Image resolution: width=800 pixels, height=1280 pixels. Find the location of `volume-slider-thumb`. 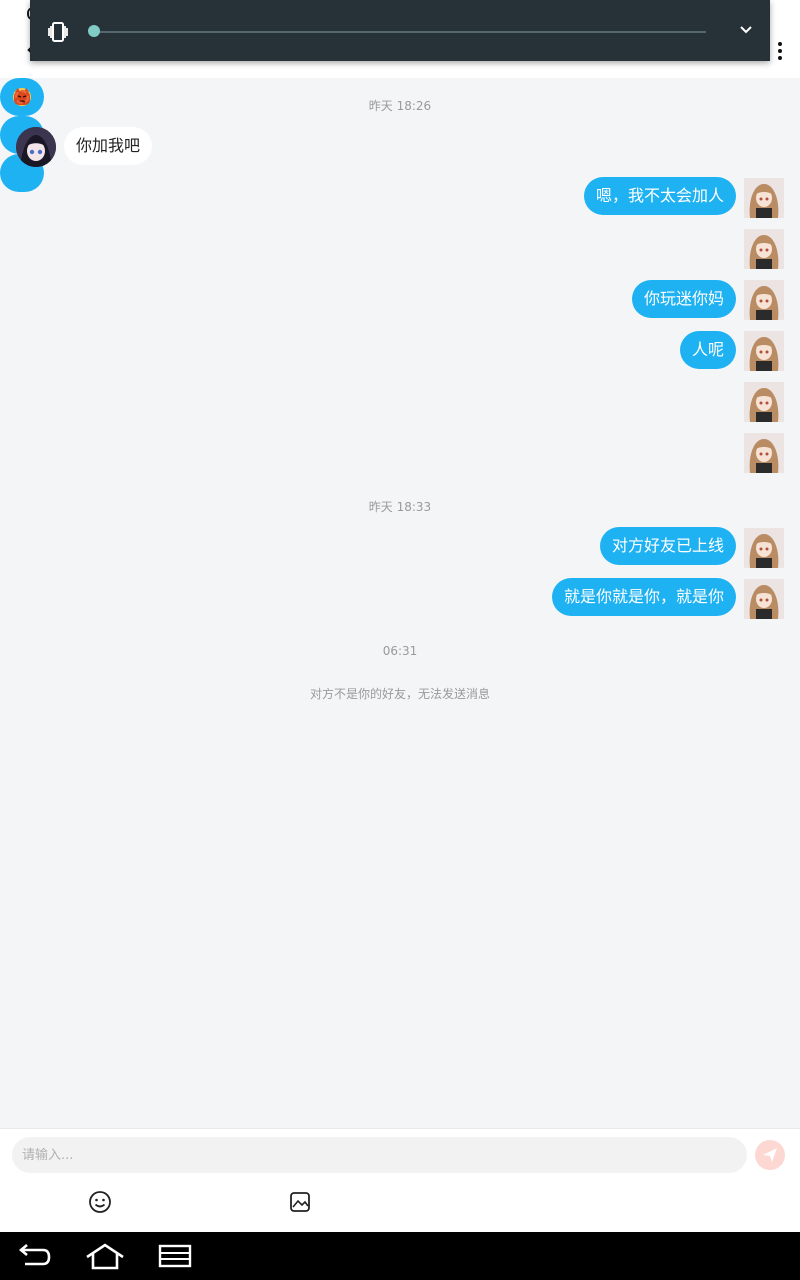

volume-slider-thumb is located at coordinates (94, 31).